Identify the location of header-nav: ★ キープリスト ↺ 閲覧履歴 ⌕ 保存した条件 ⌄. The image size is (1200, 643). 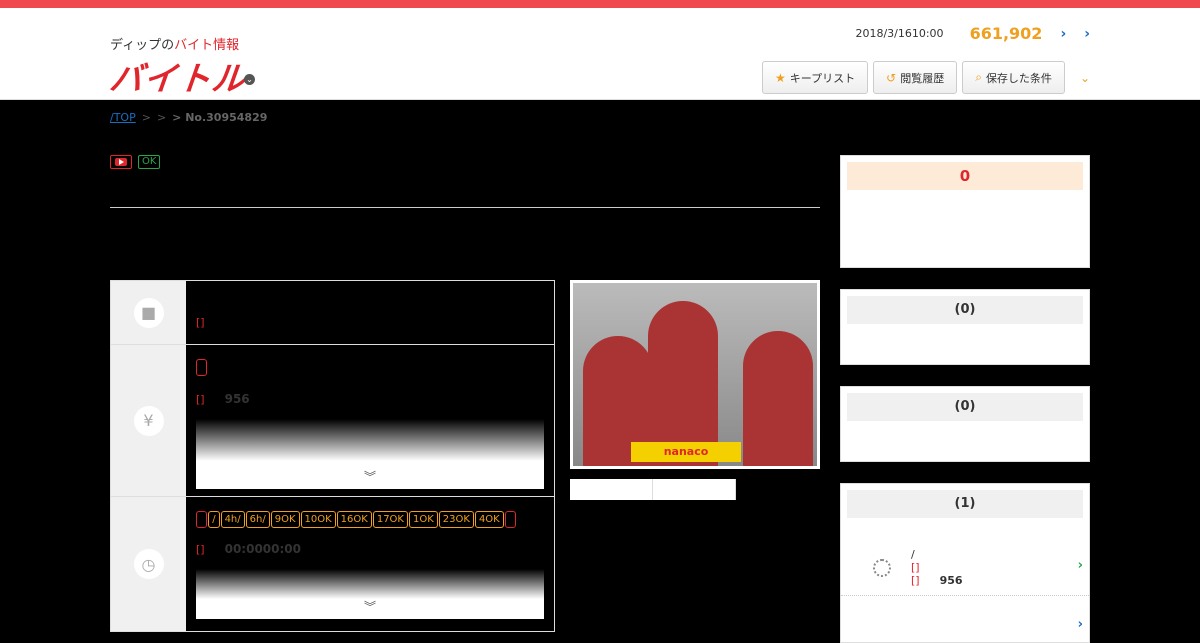
(926, 77).